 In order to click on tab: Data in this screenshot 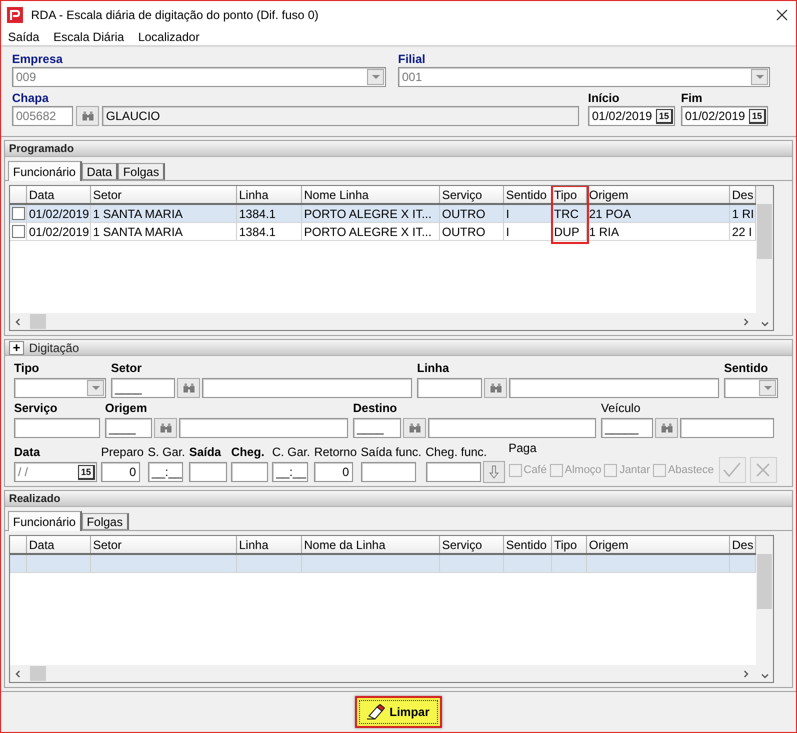, I will do `click(100, 171)`.